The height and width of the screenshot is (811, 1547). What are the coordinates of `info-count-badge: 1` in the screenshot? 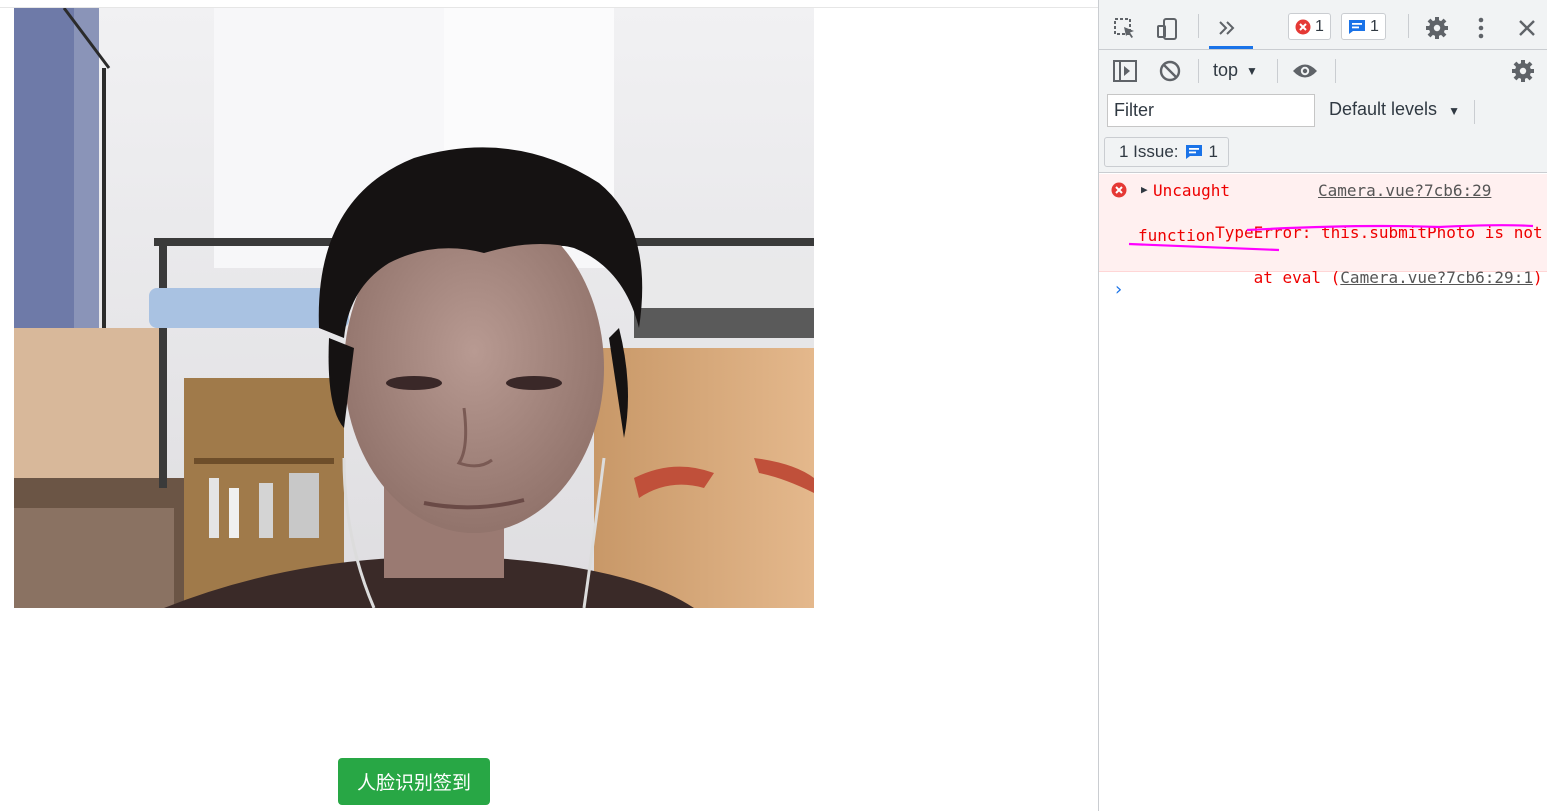 It's located at (1363, 26).